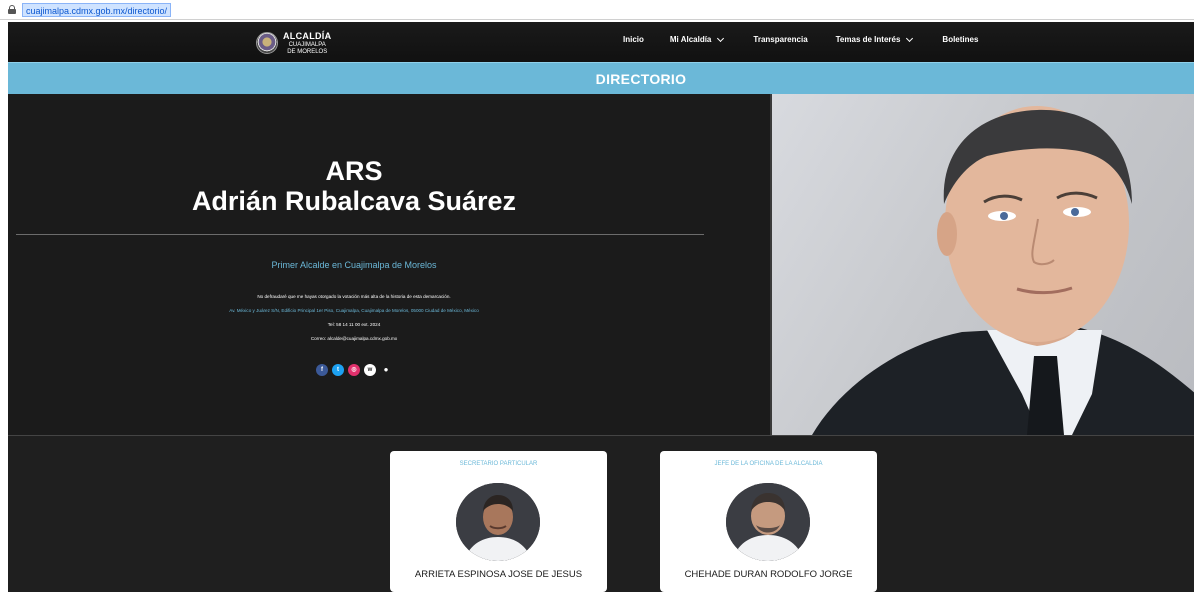  I want to click on instagram-icon: ◎, so click(354, 370).